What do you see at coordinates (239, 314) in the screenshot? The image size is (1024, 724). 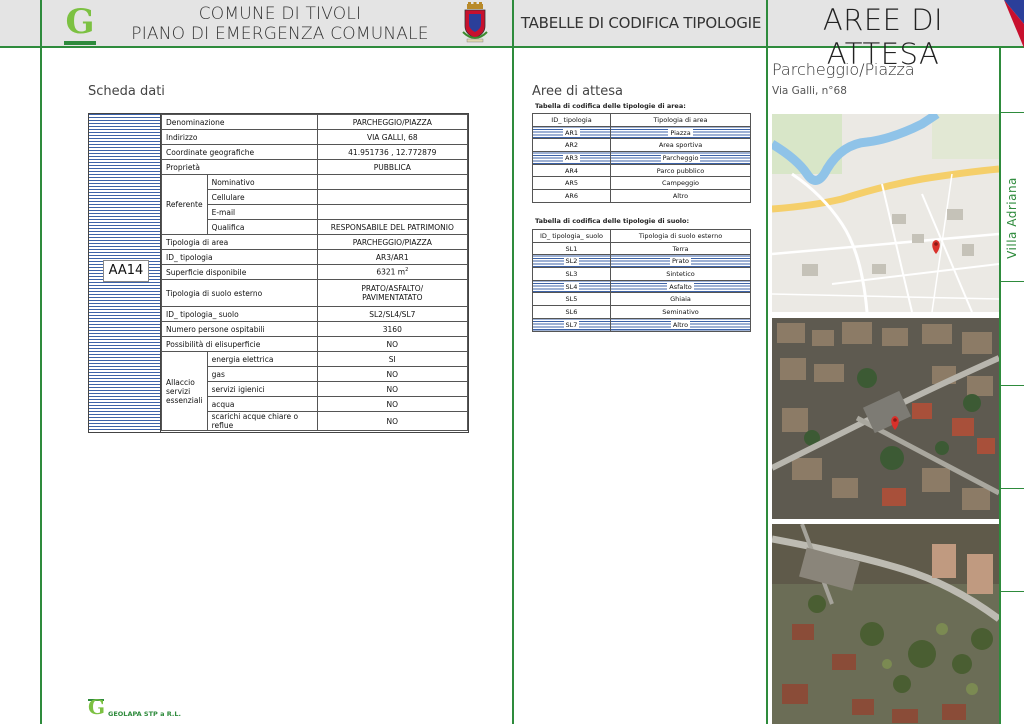 I see `row-label: ID_ tipologia_ suolo` at bounding box center [239, 314].